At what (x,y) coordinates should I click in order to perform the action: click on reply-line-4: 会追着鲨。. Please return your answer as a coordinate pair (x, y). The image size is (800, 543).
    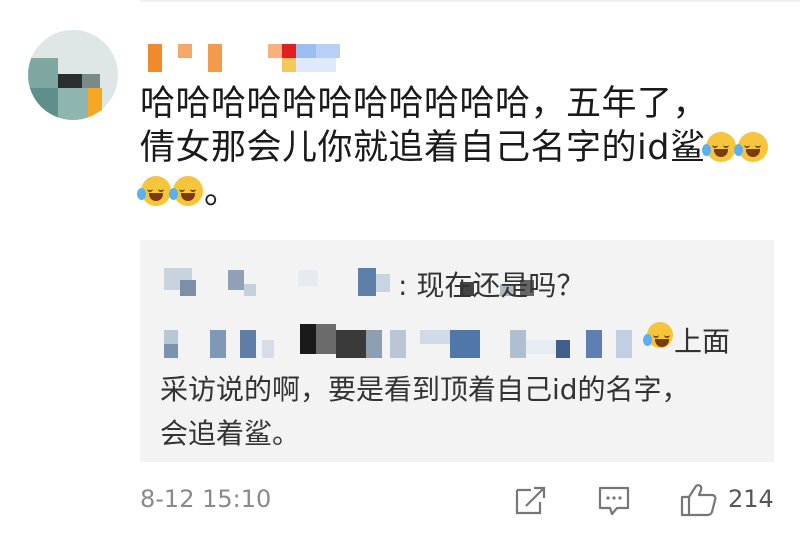
    Looking at the image, I should click on (230, 433).